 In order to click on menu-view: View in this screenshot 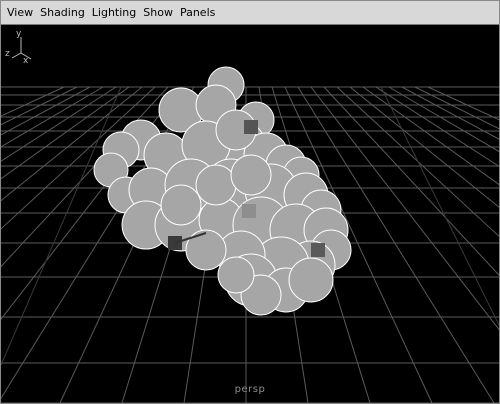, I will do `click(20, 13)`.